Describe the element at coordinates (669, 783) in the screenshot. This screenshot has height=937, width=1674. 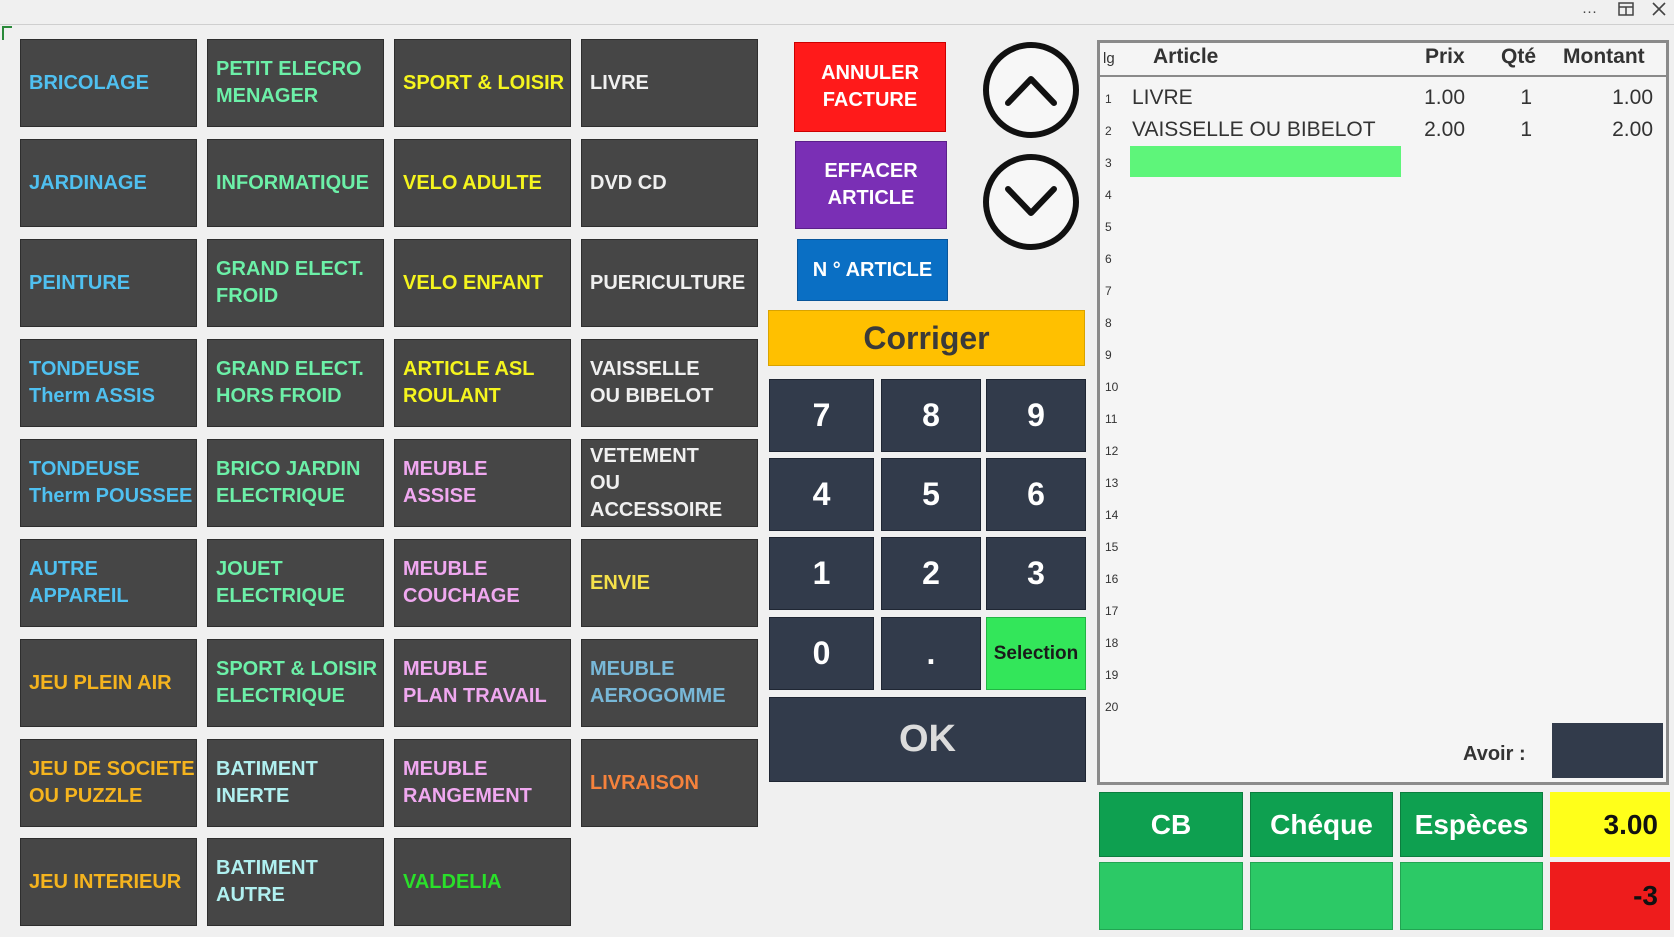
I see `category-button: LIVRAISON` at that location.